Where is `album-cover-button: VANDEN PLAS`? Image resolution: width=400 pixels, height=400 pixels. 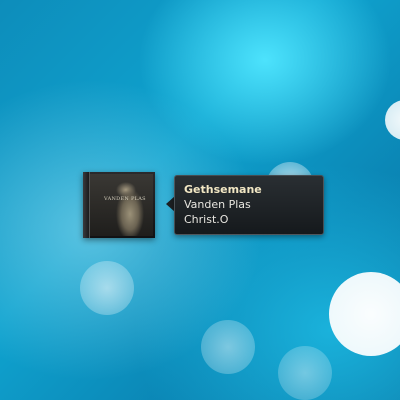
album-cover-button: VANDEN PLAS is located at coordinates (119, 205).